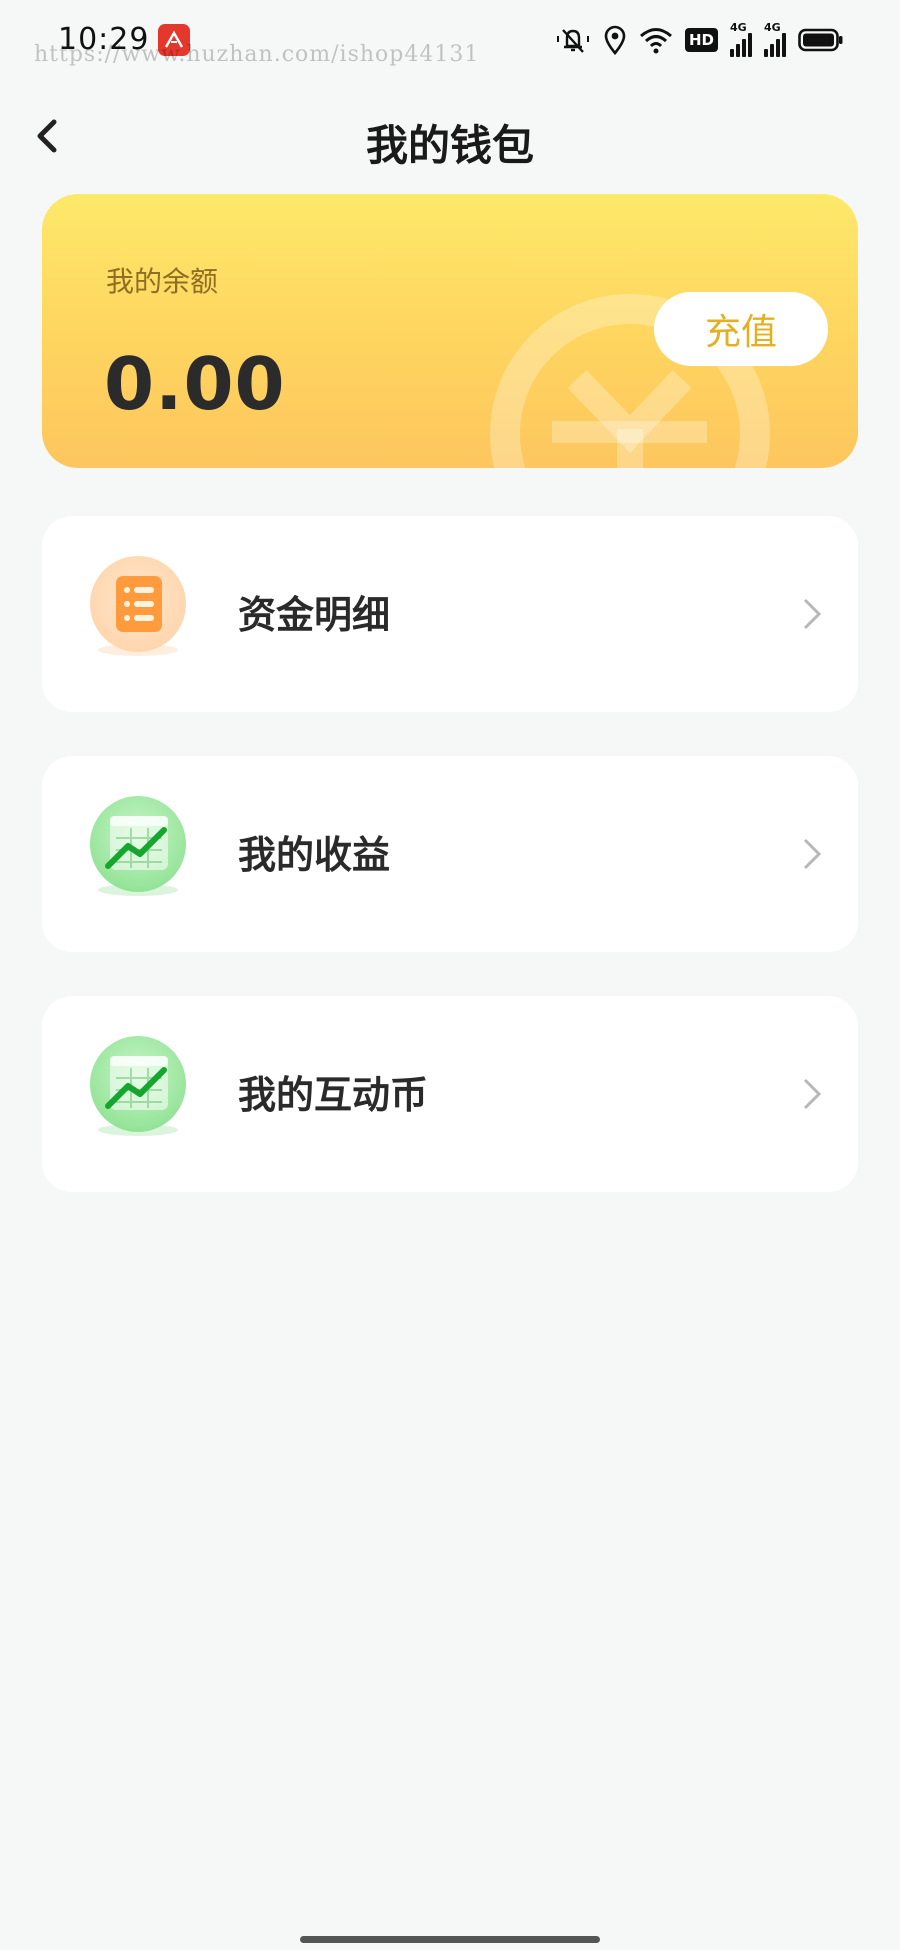  I want to click on balance-label: 我的余额, so click(162, 281).